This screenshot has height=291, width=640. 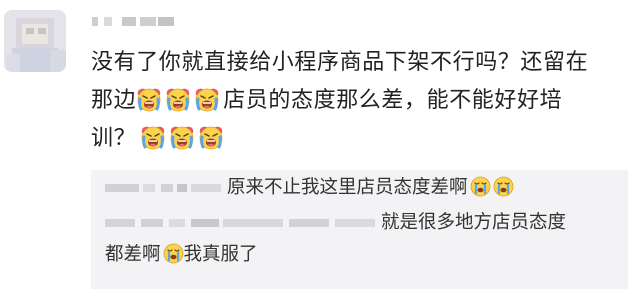 I want to click on comment-line-1: 没有了你就直接给小程序商品下架不行吗？还留在, so click(x=340, y=62).